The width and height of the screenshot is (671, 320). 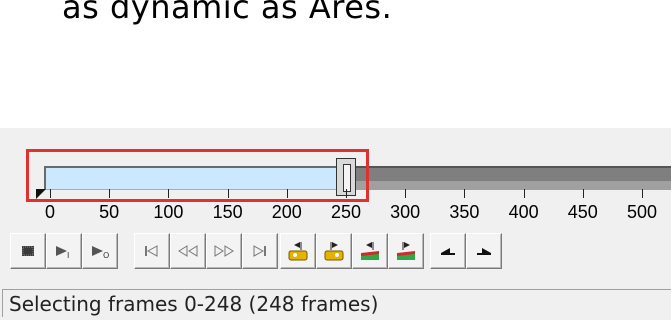 I want to click on prev-scene-icon, so click(x=370, y=251).